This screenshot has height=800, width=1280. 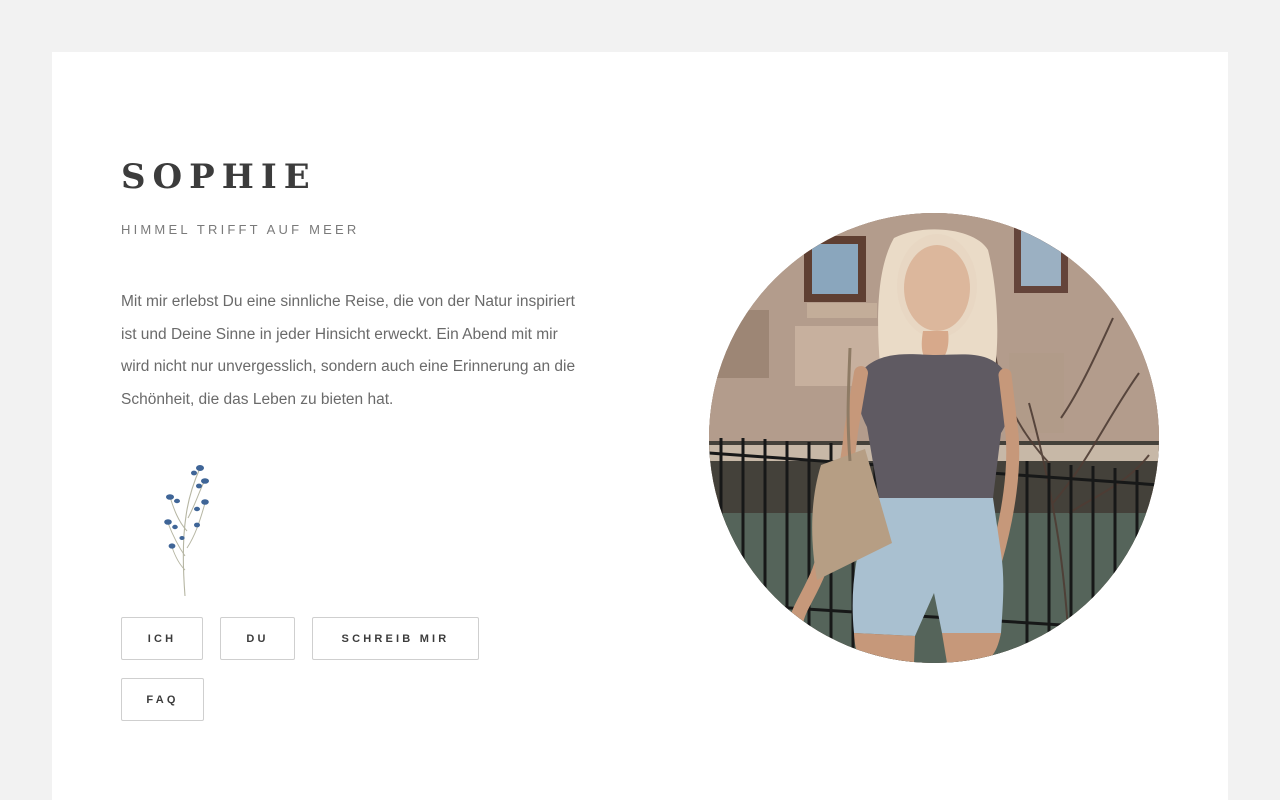 What do you see at coordinates (219, 177) in the screenshot?
I see `profile-name: SOPHIE` at bounding box center [219, 177].